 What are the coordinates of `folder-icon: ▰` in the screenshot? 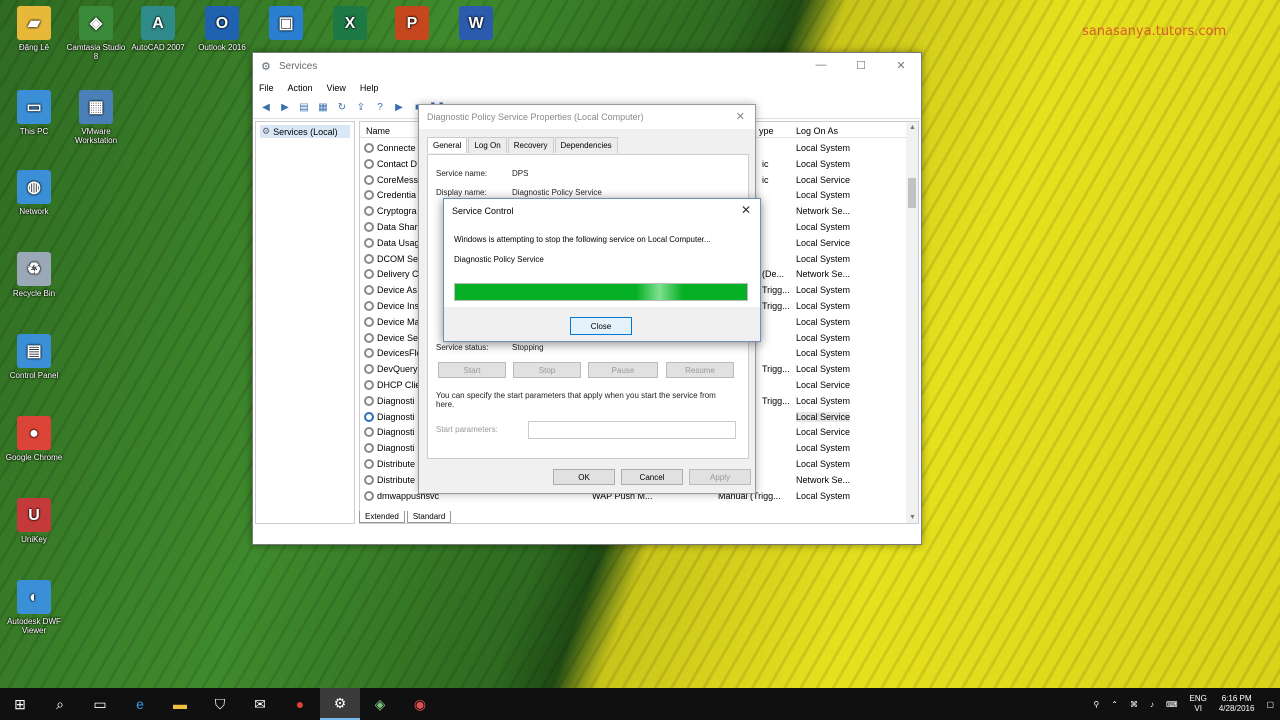 It's located at (34, 23).